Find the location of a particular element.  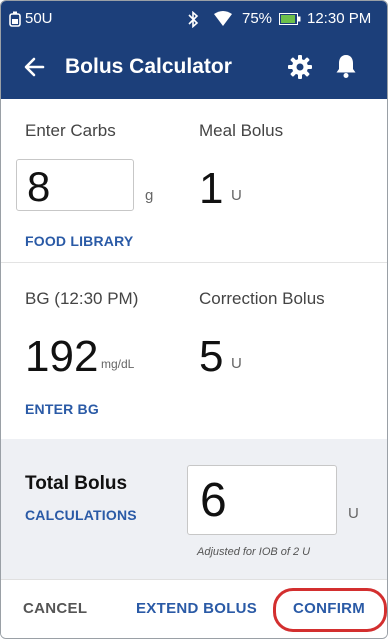

meal-bolus-unit: U is located at coordinates (236, 195).